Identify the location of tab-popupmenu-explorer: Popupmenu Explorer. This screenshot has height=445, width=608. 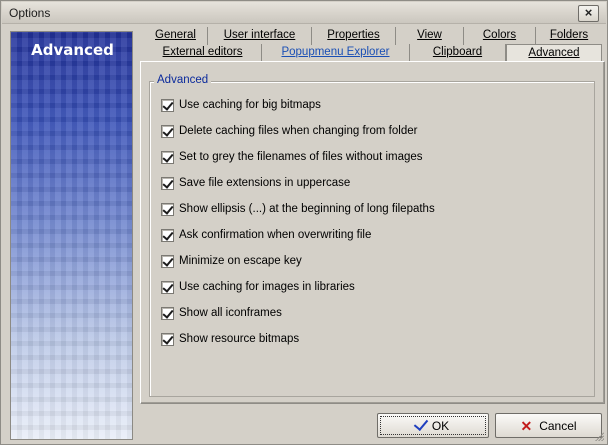
(336, 53).